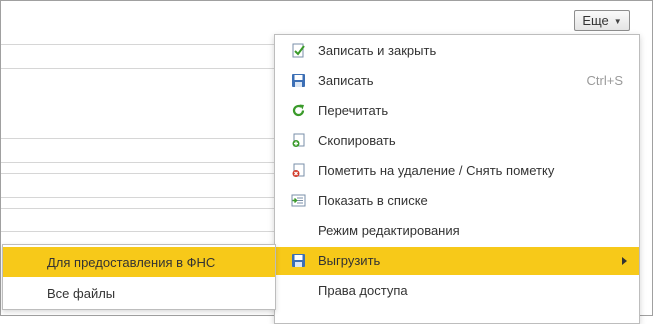 Image resolution: width=653 pixels, height=324 pixels. What do you see at coordinates (298, 200) in the screenshot?
I see `show-in-list-icon` at bounding box center [298, 200].